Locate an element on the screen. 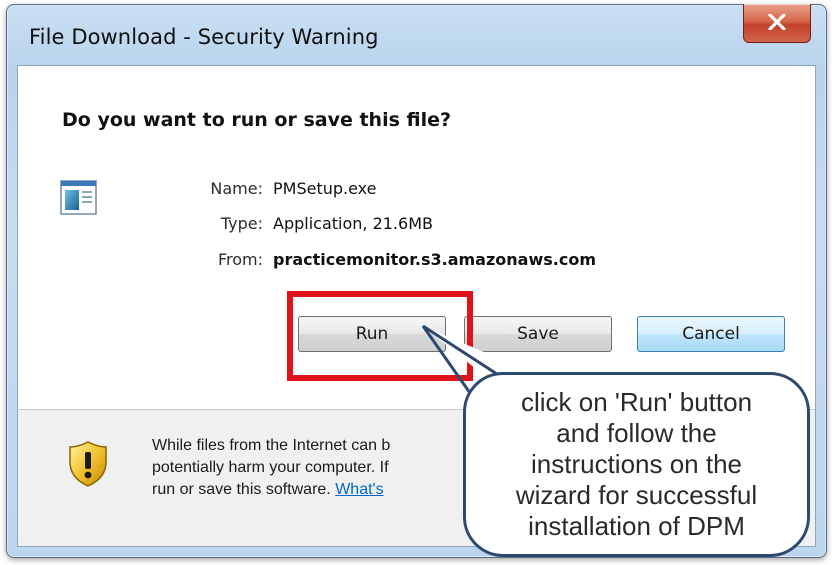 The width and height of the screenshot is (832, 565). dialog-question: Do you want to run or save this file? is located at coordinates (257, 120).